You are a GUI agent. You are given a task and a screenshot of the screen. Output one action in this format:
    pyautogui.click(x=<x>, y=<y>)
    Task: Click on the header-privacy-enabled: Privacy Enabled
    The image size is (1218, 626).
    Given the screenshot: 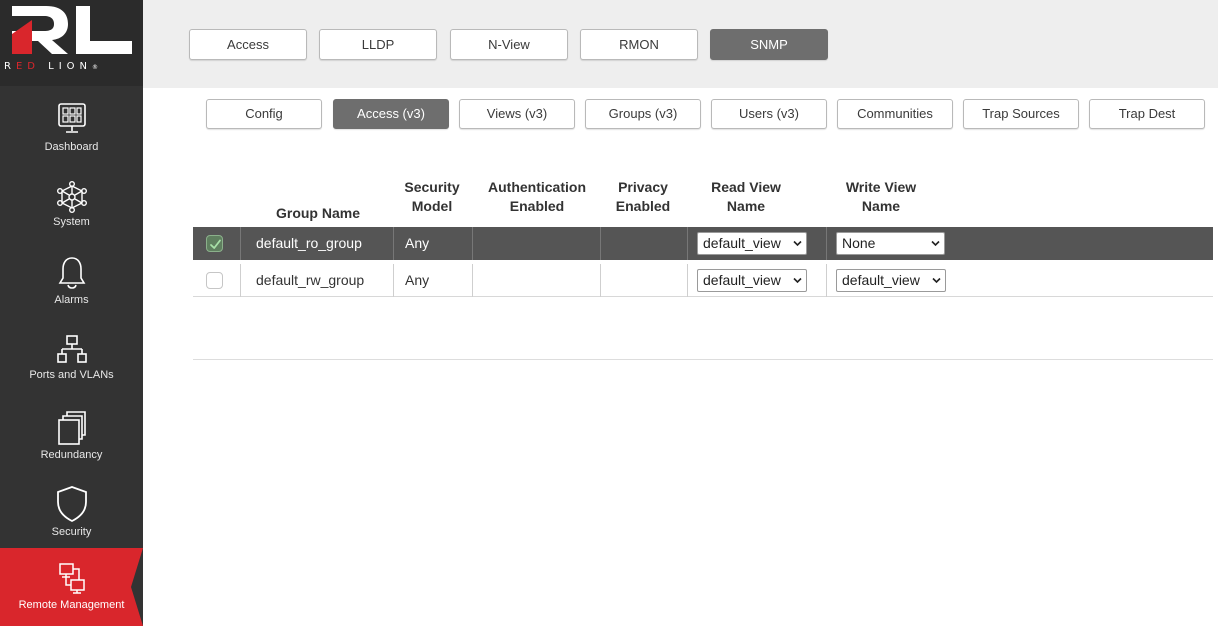 What is the action you would take?
    pyautogui.click(x=643, y=197)
    